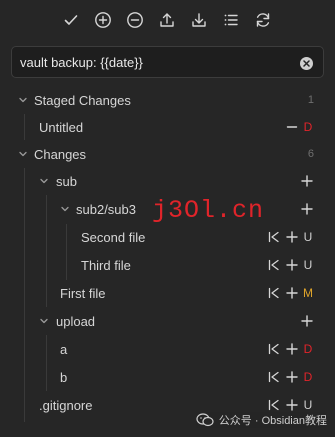 Image resolution: width=335 pixels, height=437 pixels. What do you see at coordinates (167, 377) in the screenshot?
I see `file-row-b: b D` at bounding box center [167, 377].